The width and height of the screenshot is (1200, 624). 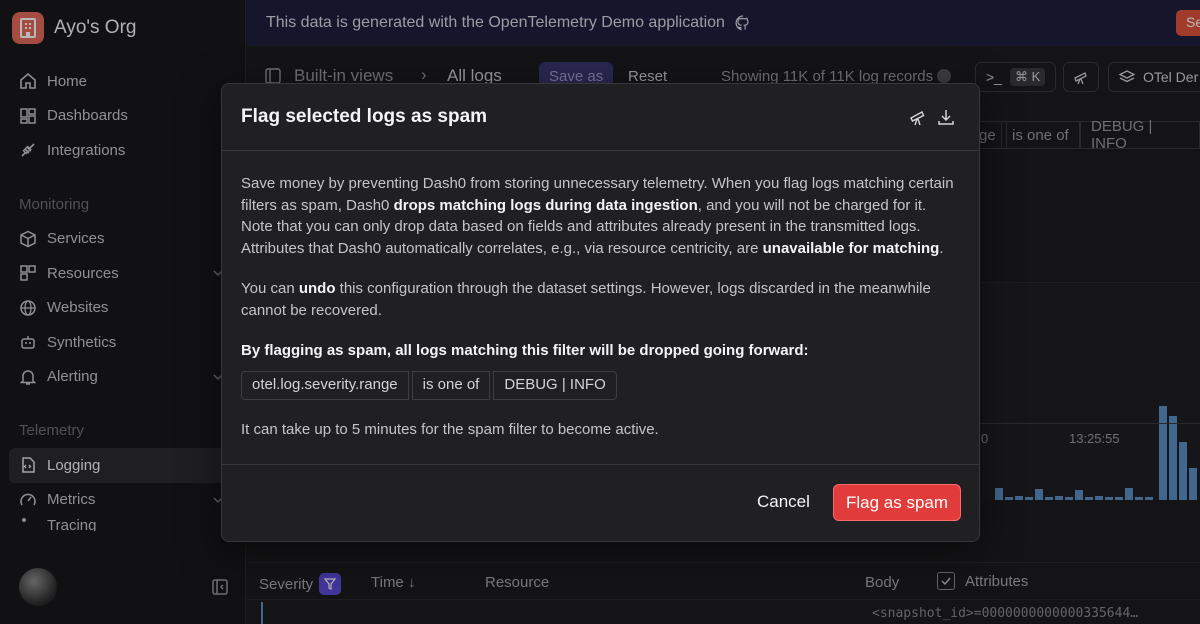 What do you see at coordinates (897, 502) in the screenshot?
I see `flag-as-spam-button: Flag as spam` at bounding box center [897, 502].